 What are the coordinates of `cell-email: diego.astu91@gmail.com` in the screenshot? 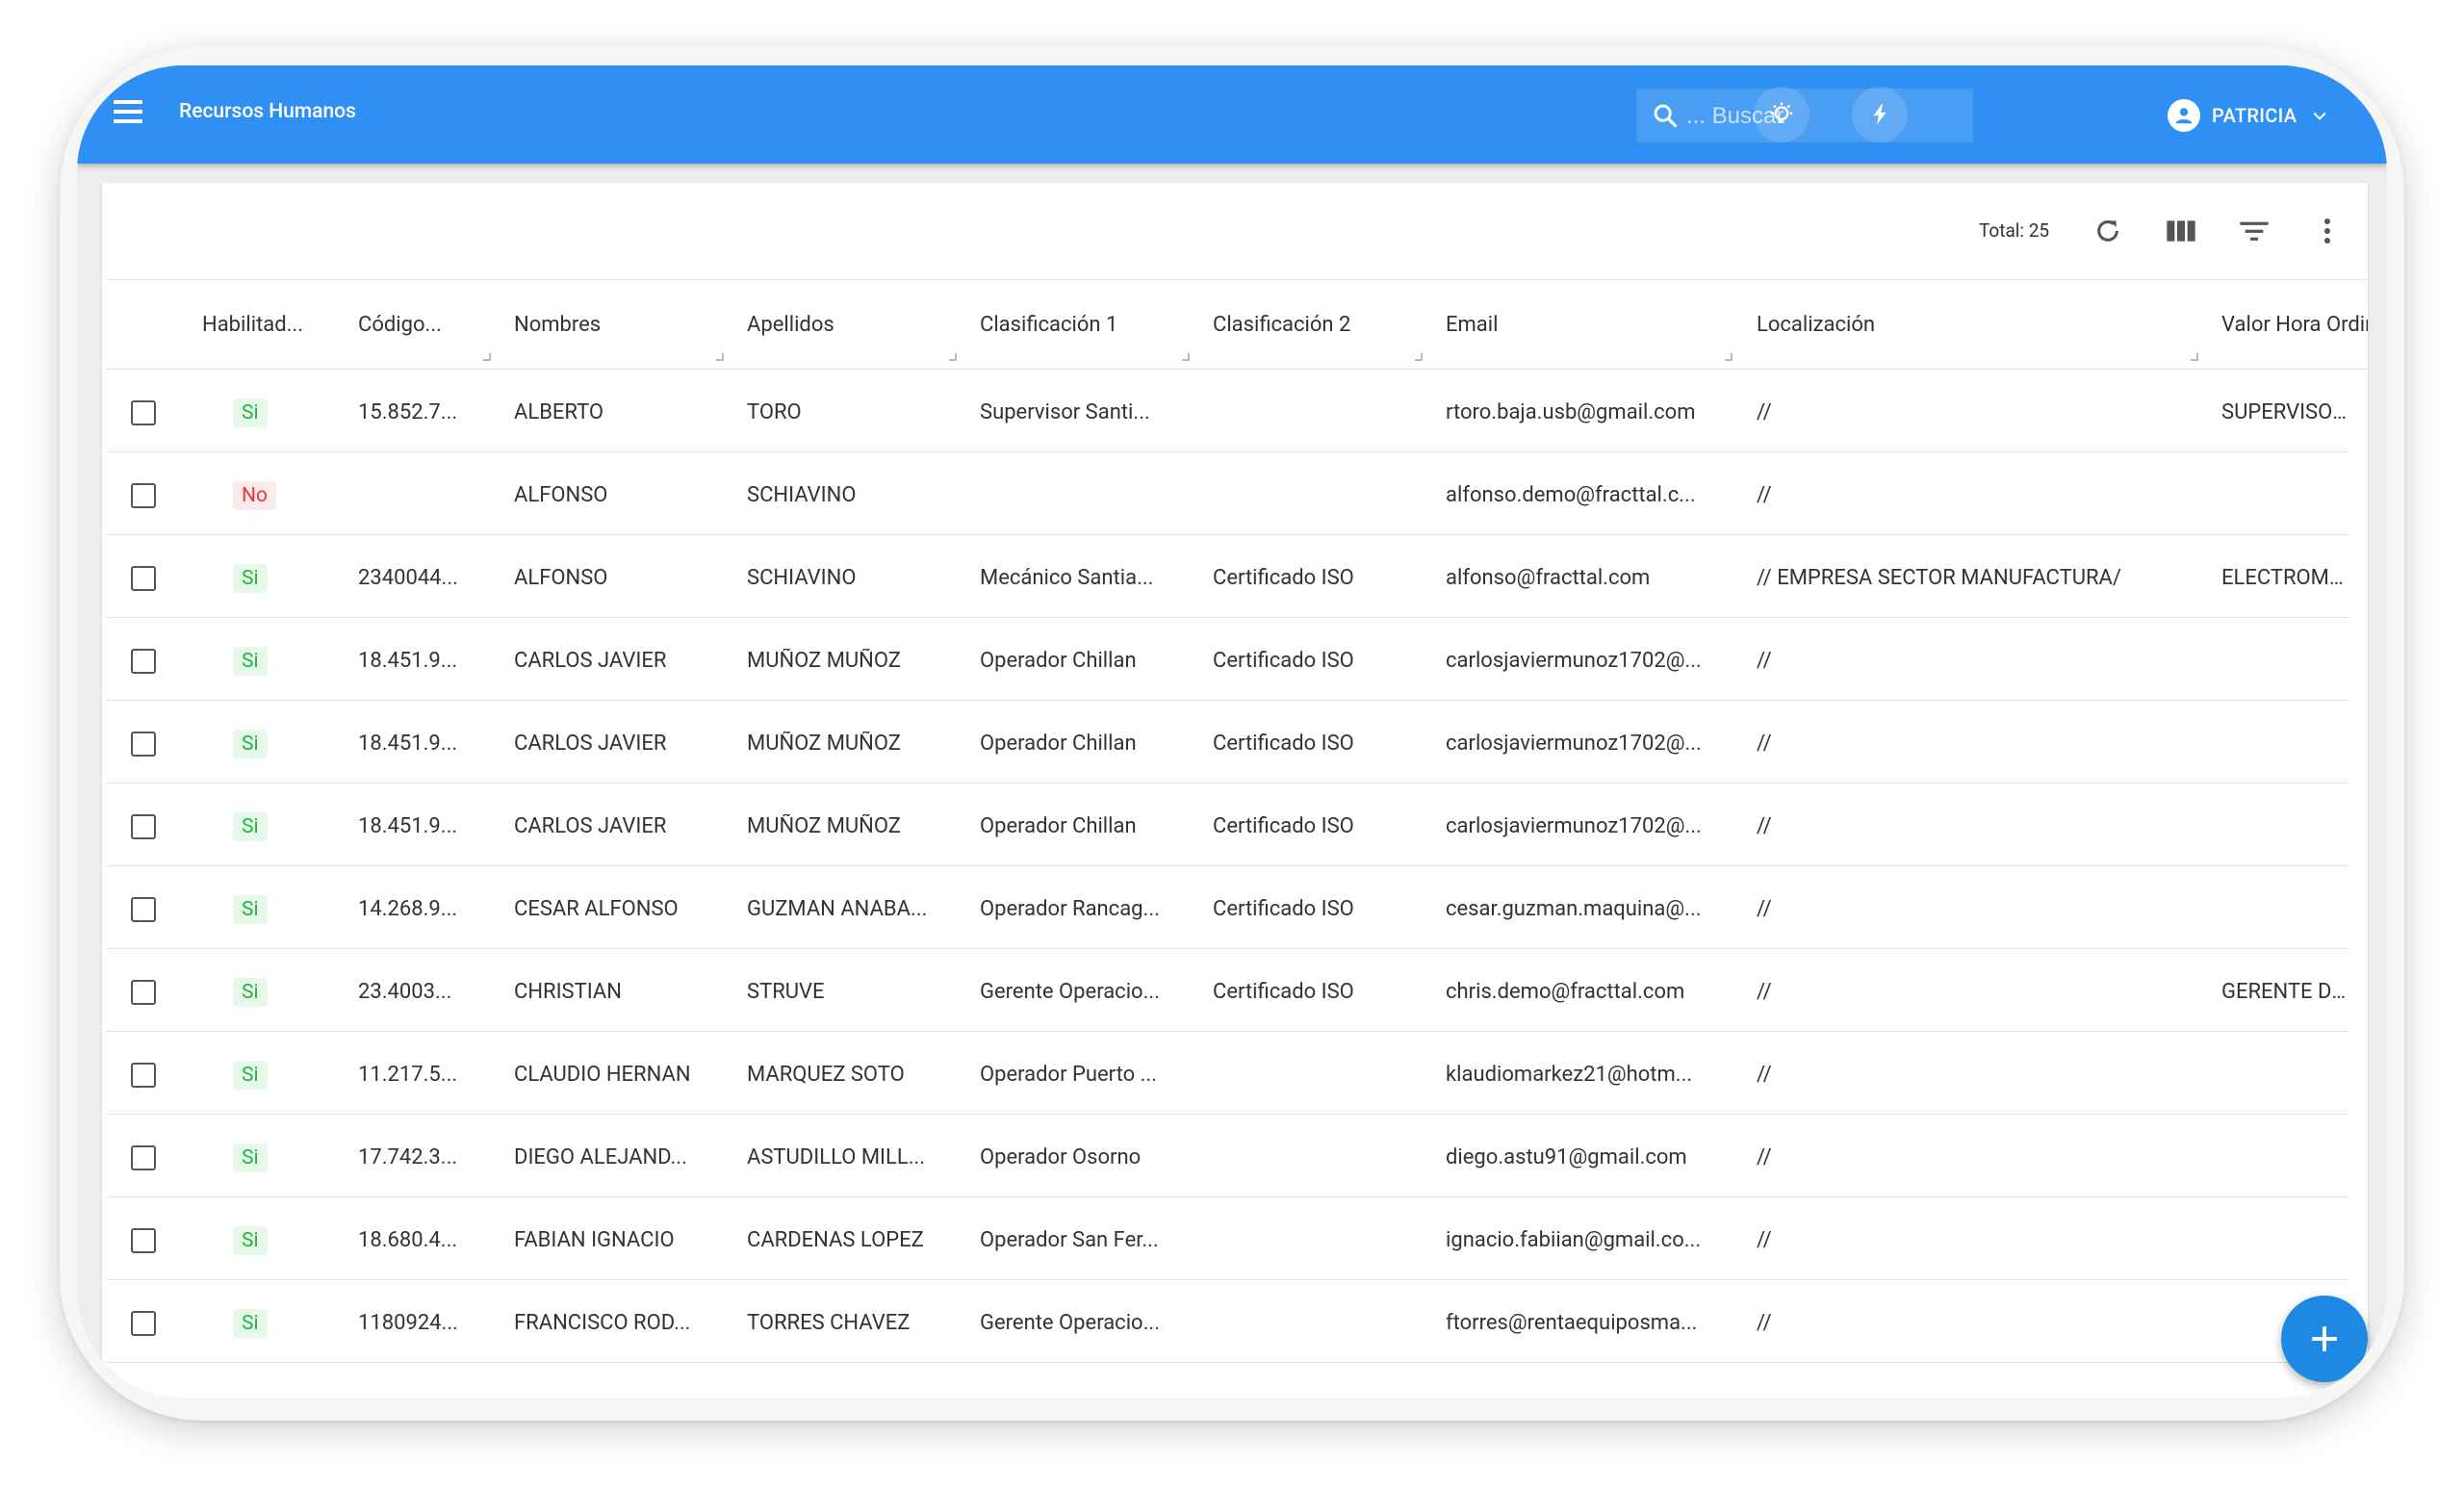 It's located at (1566, 1157).